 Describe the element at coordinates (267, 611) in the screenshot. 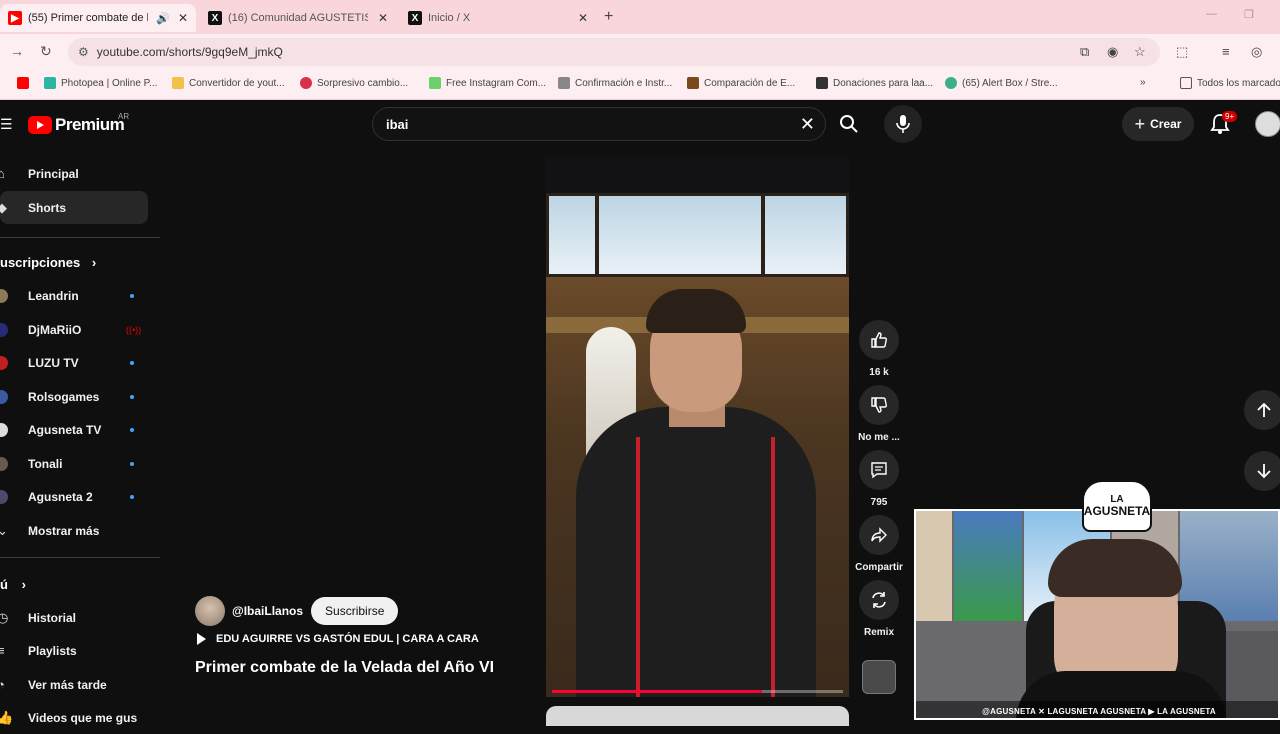

I see `channel-name: @IbaiLlanos` at that location.